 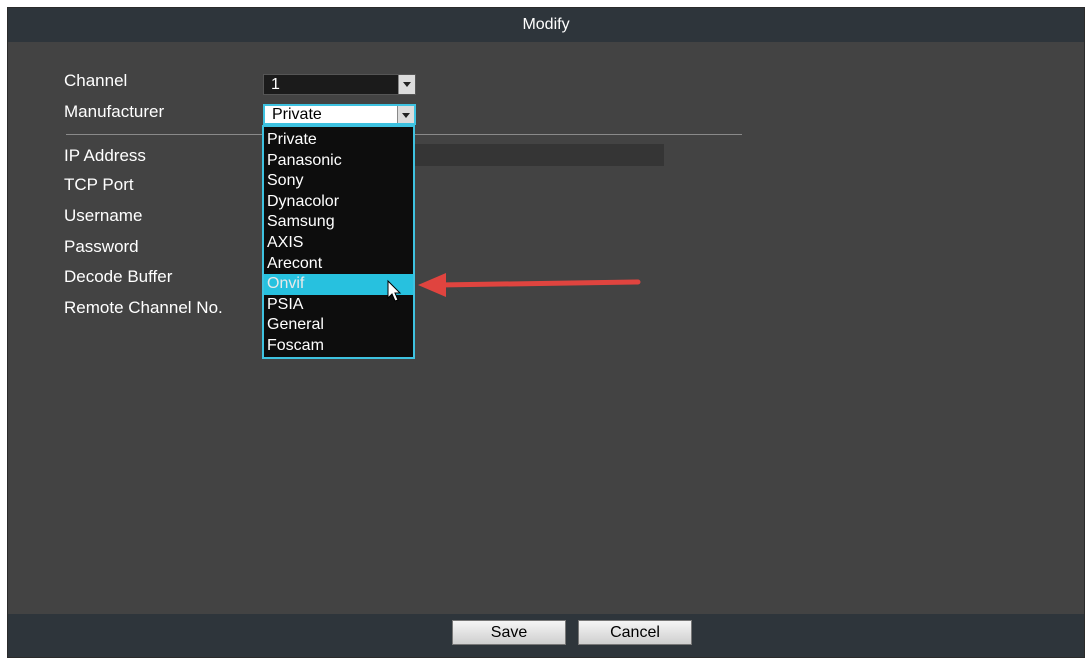 I want to click on username-label: Username, so click(x=103, y=215).